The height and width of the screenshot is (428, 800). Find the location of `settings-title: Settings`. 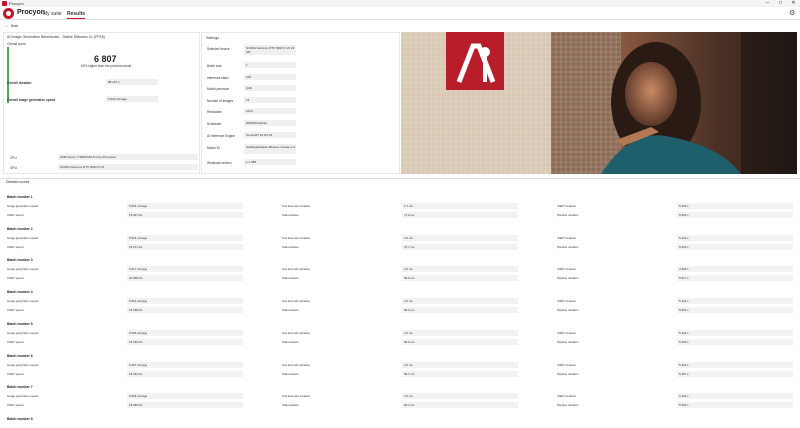

settings-title: Settings is located at coordinates (212, 38).